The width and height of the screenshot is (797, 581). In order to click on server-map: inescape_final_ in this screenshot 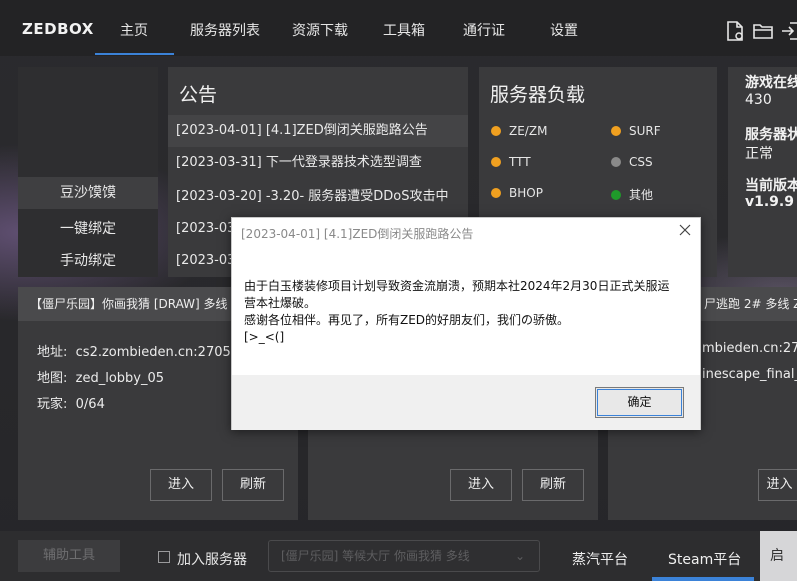, I will do `click(749, 374)`.